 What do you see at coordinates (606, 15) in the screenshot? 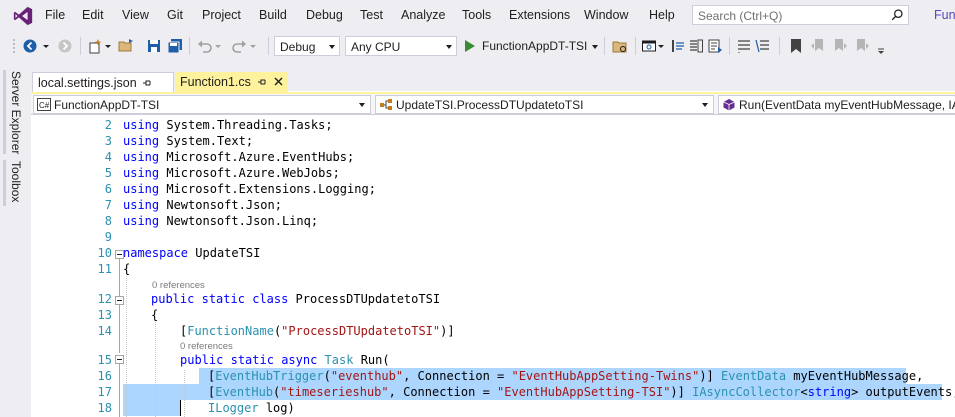
I see `menu-window: Window` at bounding box center [606, 15].